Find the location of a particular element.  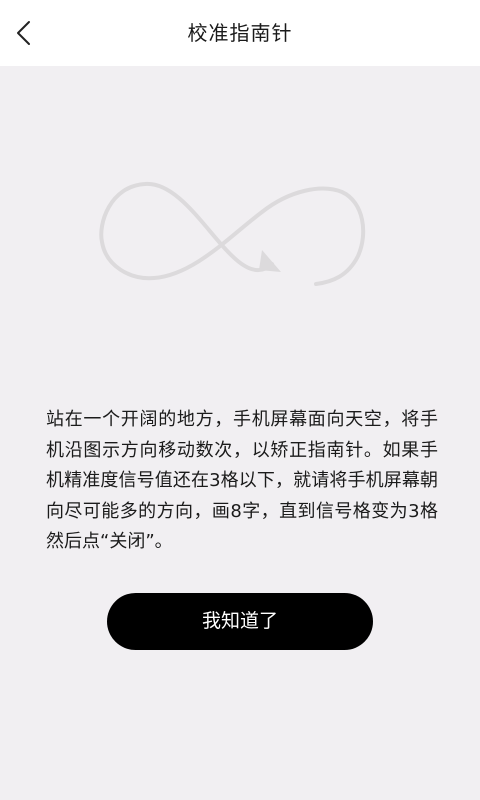

figure-eight-arrow-icon is located at coordinates (232, 233).